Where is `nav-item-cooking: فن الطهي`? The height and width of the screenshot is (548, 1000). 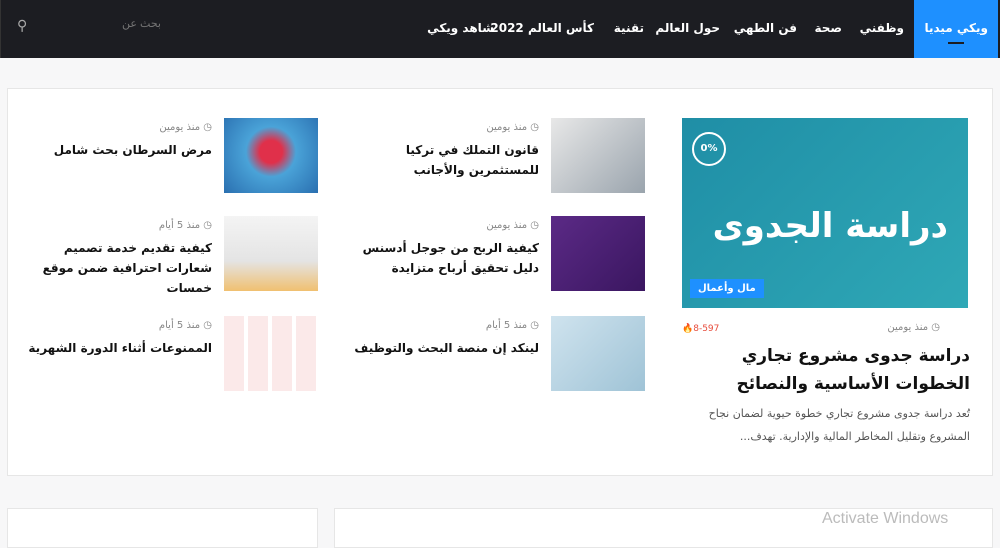 nav-item-cooking: فن الطهي is located at coordinates (765, 29).